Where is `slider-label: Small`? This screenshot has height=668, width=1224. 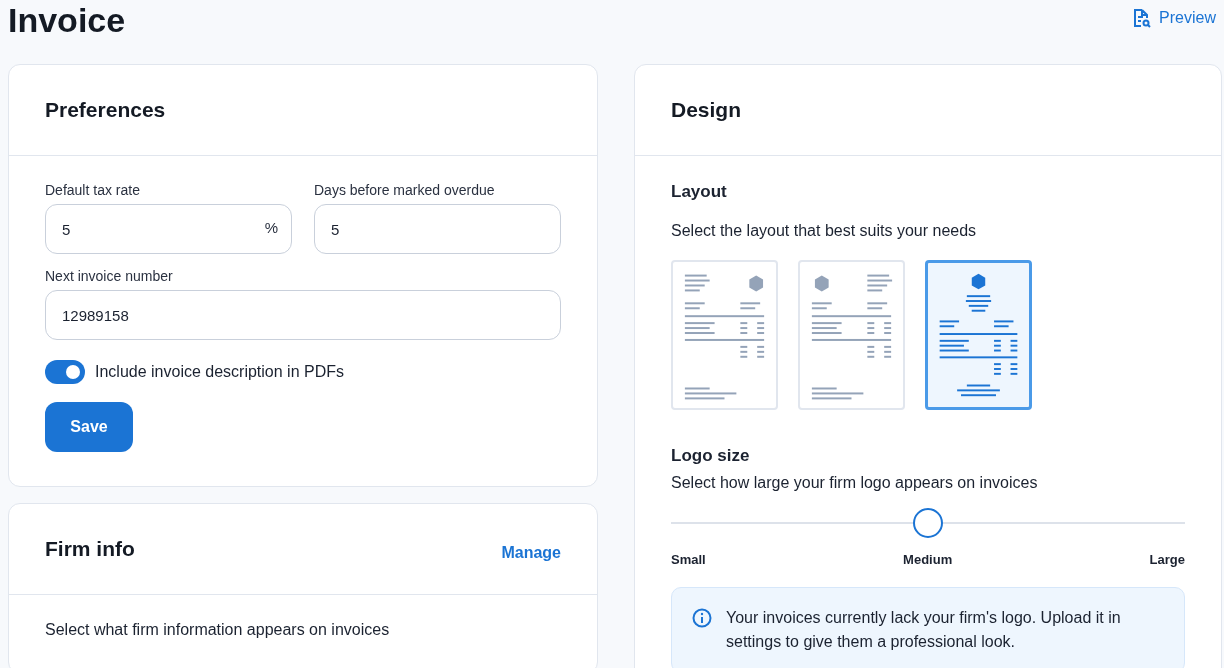
slider-label: Small is located at coordinates (688, 559).